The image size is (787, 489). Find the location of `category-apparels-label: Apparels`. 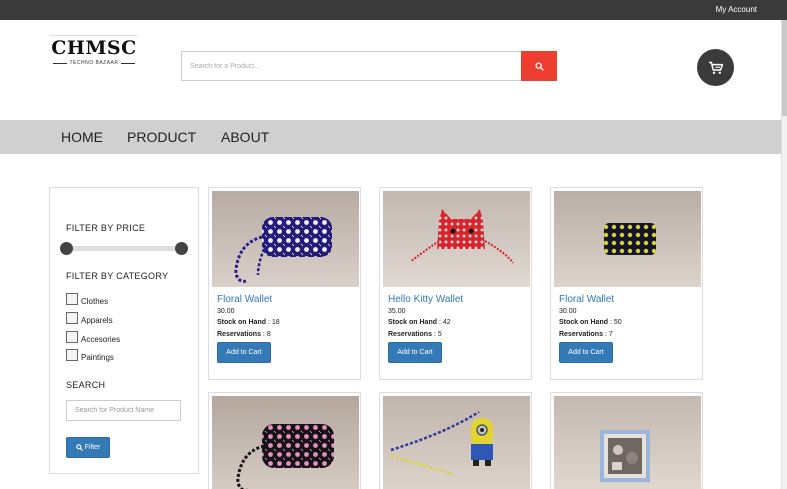

category-apparels-label: Apparels is located at coordinates (97, 320).